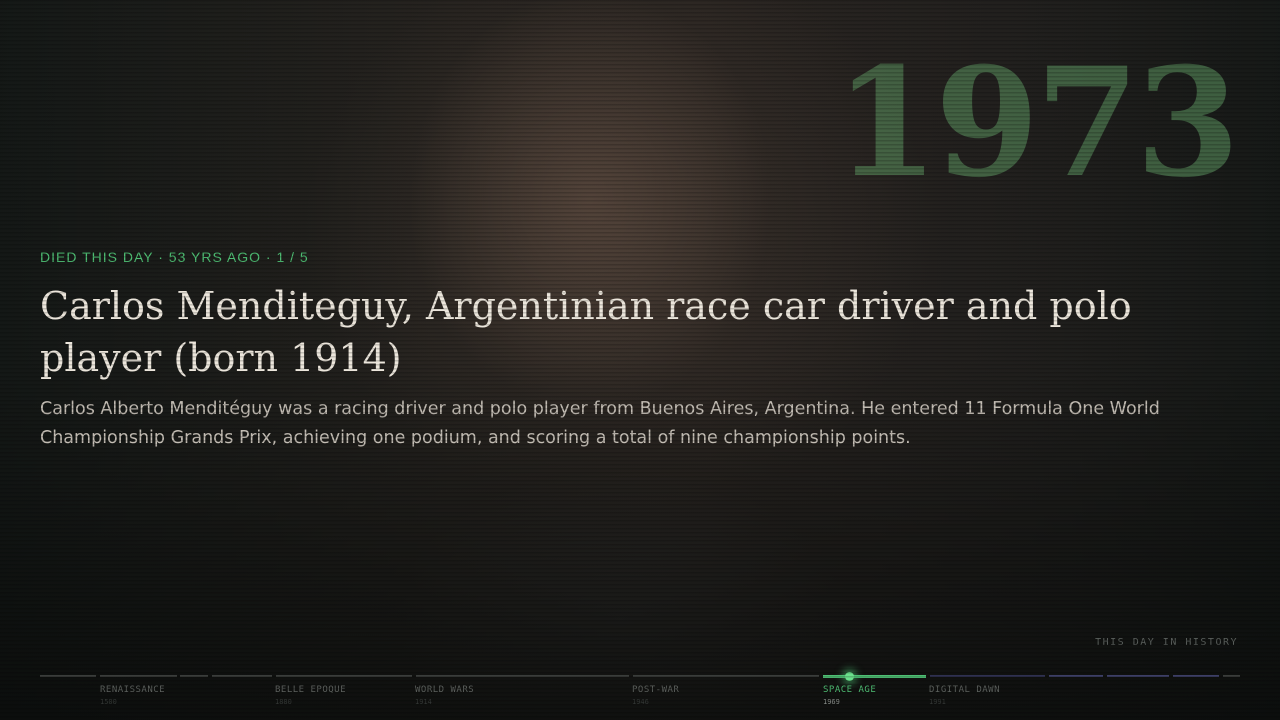  Describe the element at coordinates (849, 690) in the screenshot. I see `era-label-space-age: SPACE AGE` at that location.